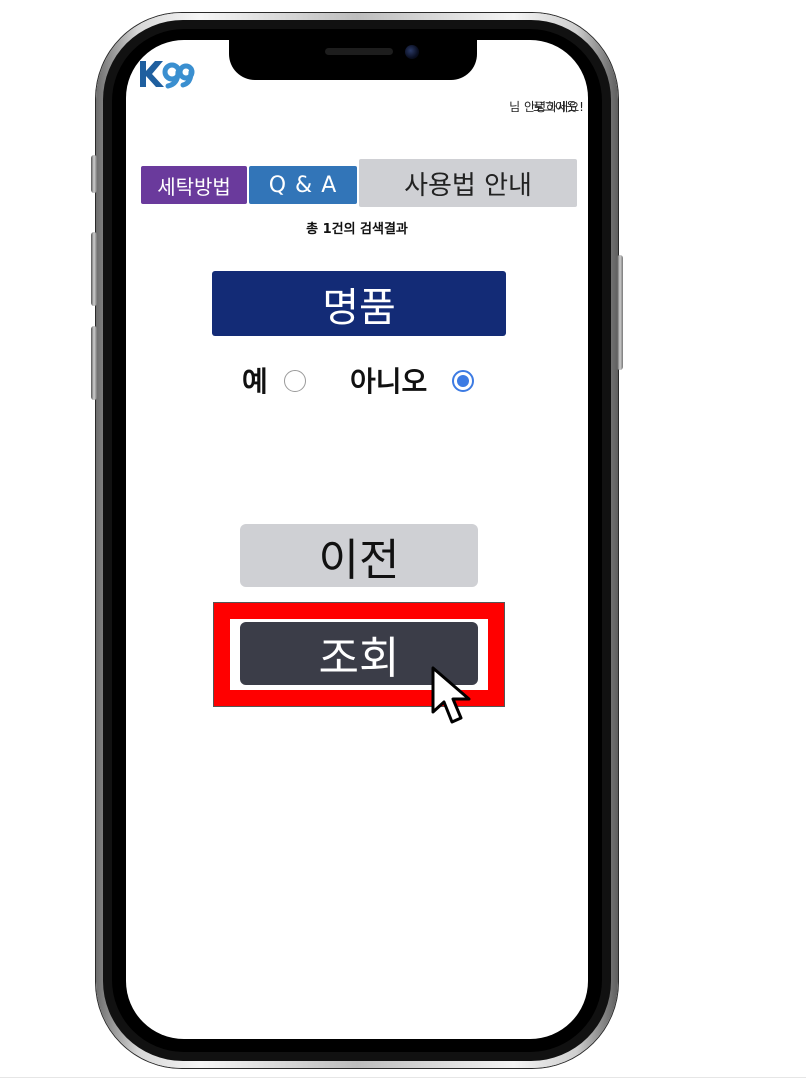 The width and height of the screenshot is (806, 1080). Describe the element at coordinates (255, 381) in the screenshot. I see `option-yes-label: 예` at that location.